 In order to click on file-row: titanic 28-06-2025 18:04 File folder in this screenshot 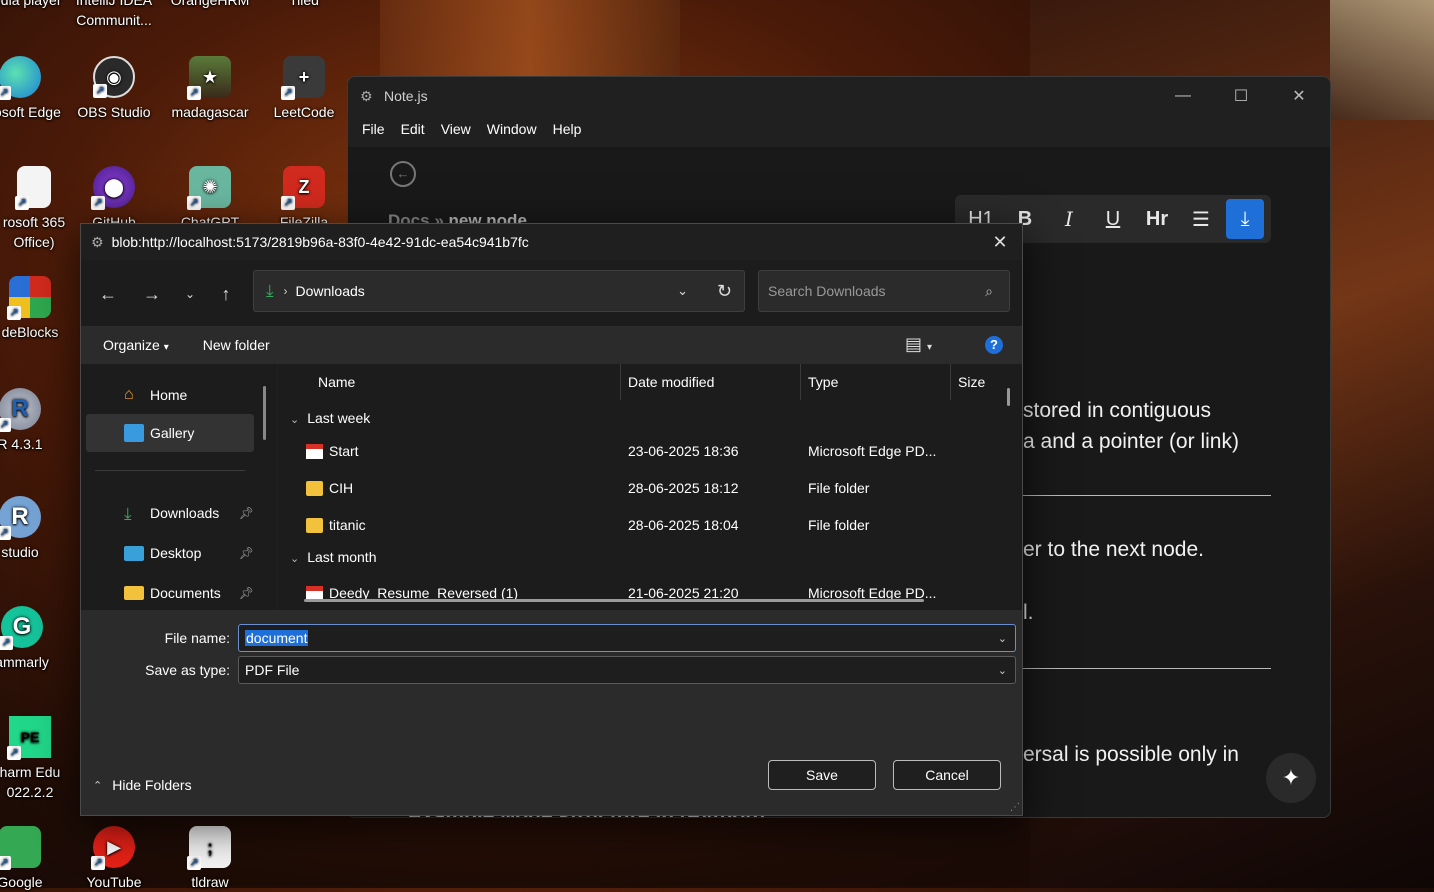, I will do `click(650, 526)`.